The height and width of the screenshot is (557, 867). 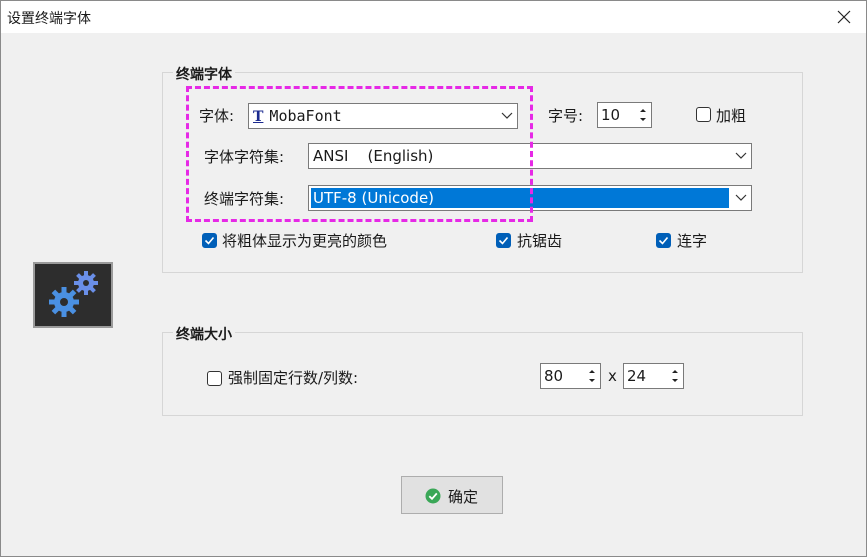 What do you see at coordinates (293, 378) in the screenshot?
I see `force-fixed-size-label: 强制固定行数/列数:` at bounding box center [293, 378].